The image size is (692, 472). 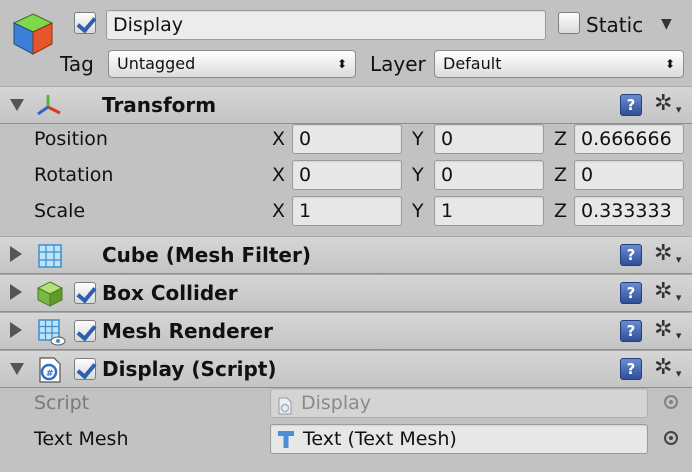 What do you see at coordinates (671, 402) in the screenshot?
I see `script-object-picker-icon` at bounding box center [671, 402].